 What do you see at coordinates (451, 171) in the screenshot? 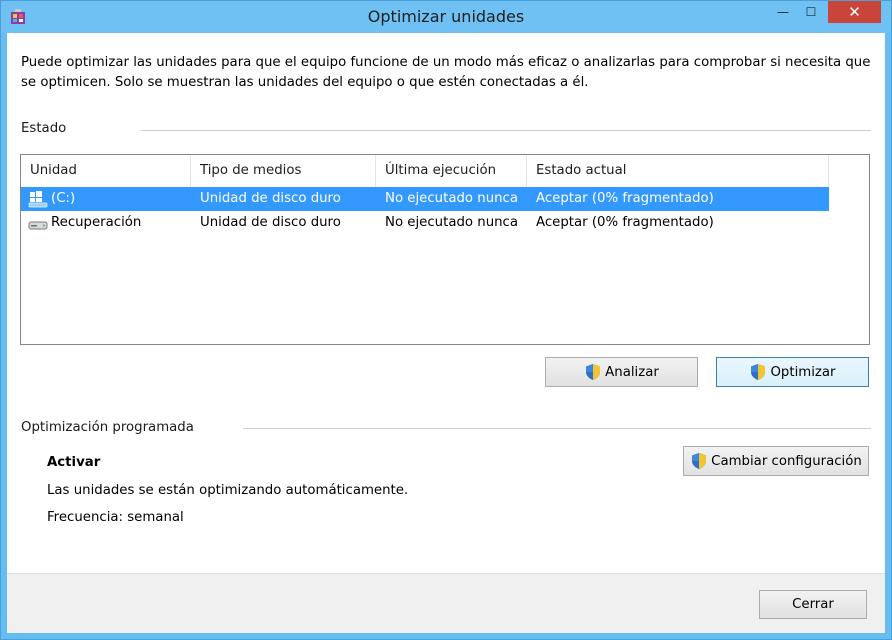
I see `column-header-last-run: Última ejecución` at bounding box center [451, 171].